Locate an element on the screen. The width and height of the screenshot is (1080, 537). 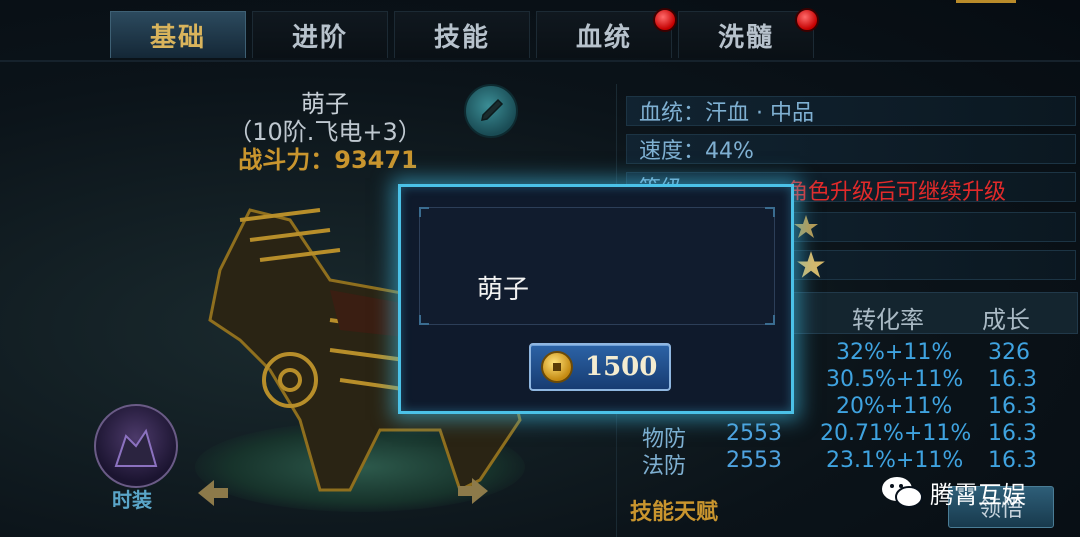
confirm-rename-button: 1500 is located at coordinates (600, 367).